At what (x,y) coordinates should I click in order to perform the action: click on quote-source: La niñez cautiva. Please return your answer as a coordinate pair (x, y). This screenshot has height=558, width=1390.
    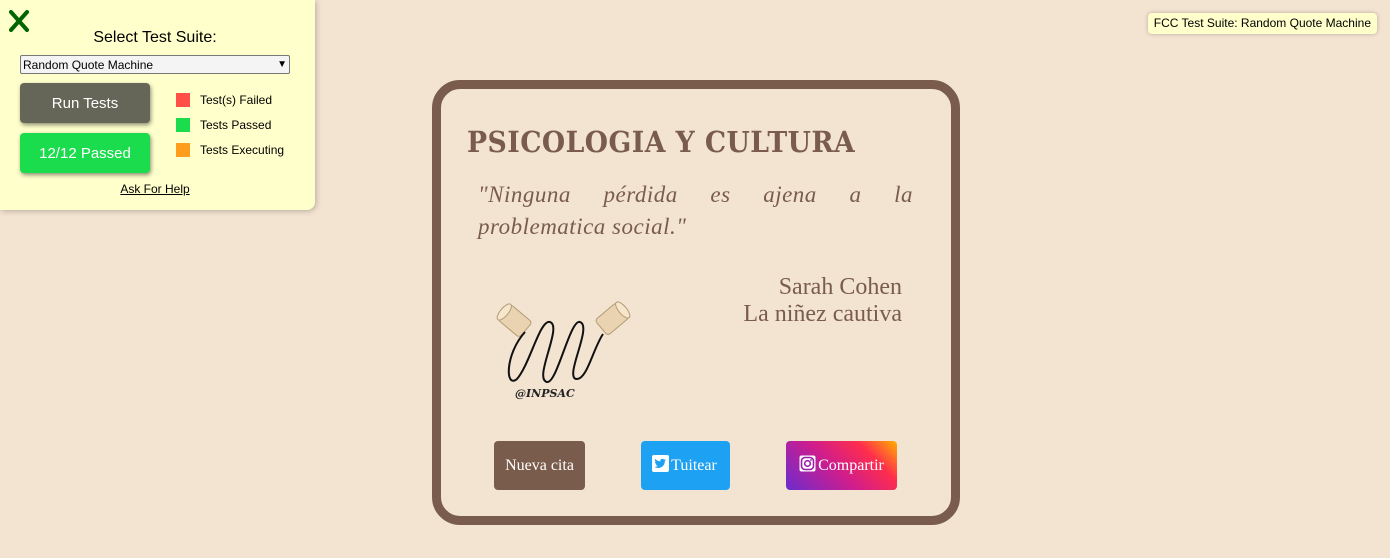
    Looking at the image, I should click on (822, 314).